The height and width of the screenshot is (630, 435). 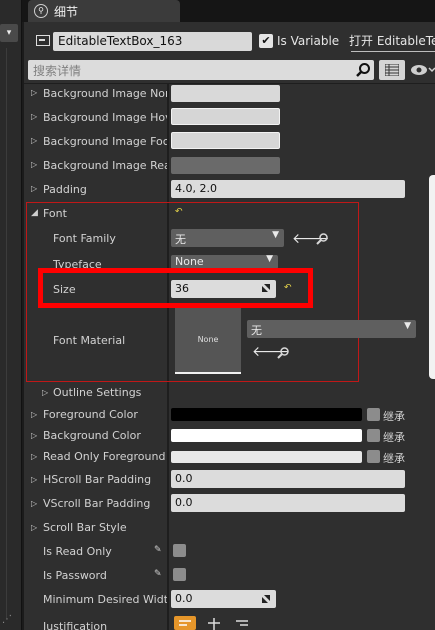 I want to click on prop-bg-image-normal-label: Background Image Norm, so click(x=105, y=93).